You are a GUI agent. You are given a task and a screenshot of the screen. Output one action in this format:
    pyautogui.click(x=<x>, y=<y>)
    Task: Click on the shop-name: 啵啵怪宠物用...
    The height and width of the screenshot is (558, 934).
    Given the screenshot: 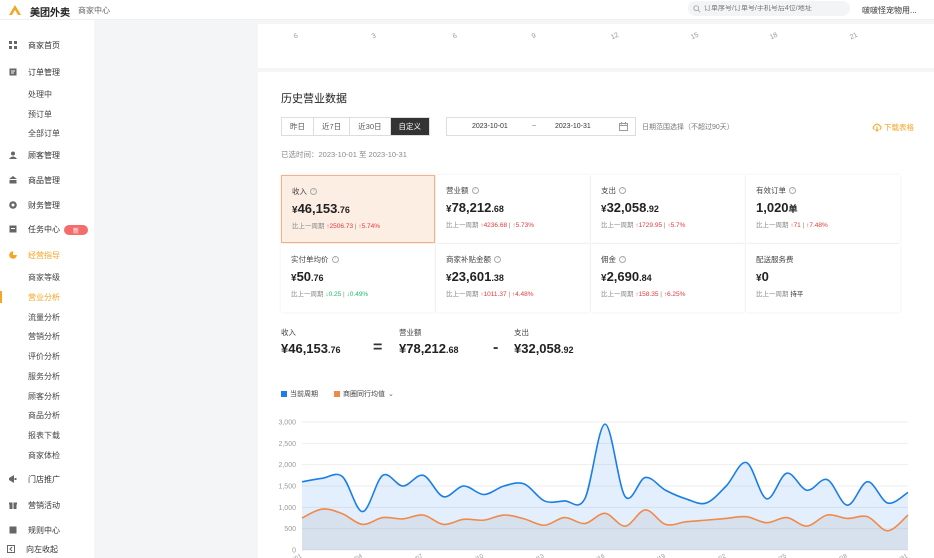 What is the action you would take?
    pyautogui.click(x=889, y=10)
    